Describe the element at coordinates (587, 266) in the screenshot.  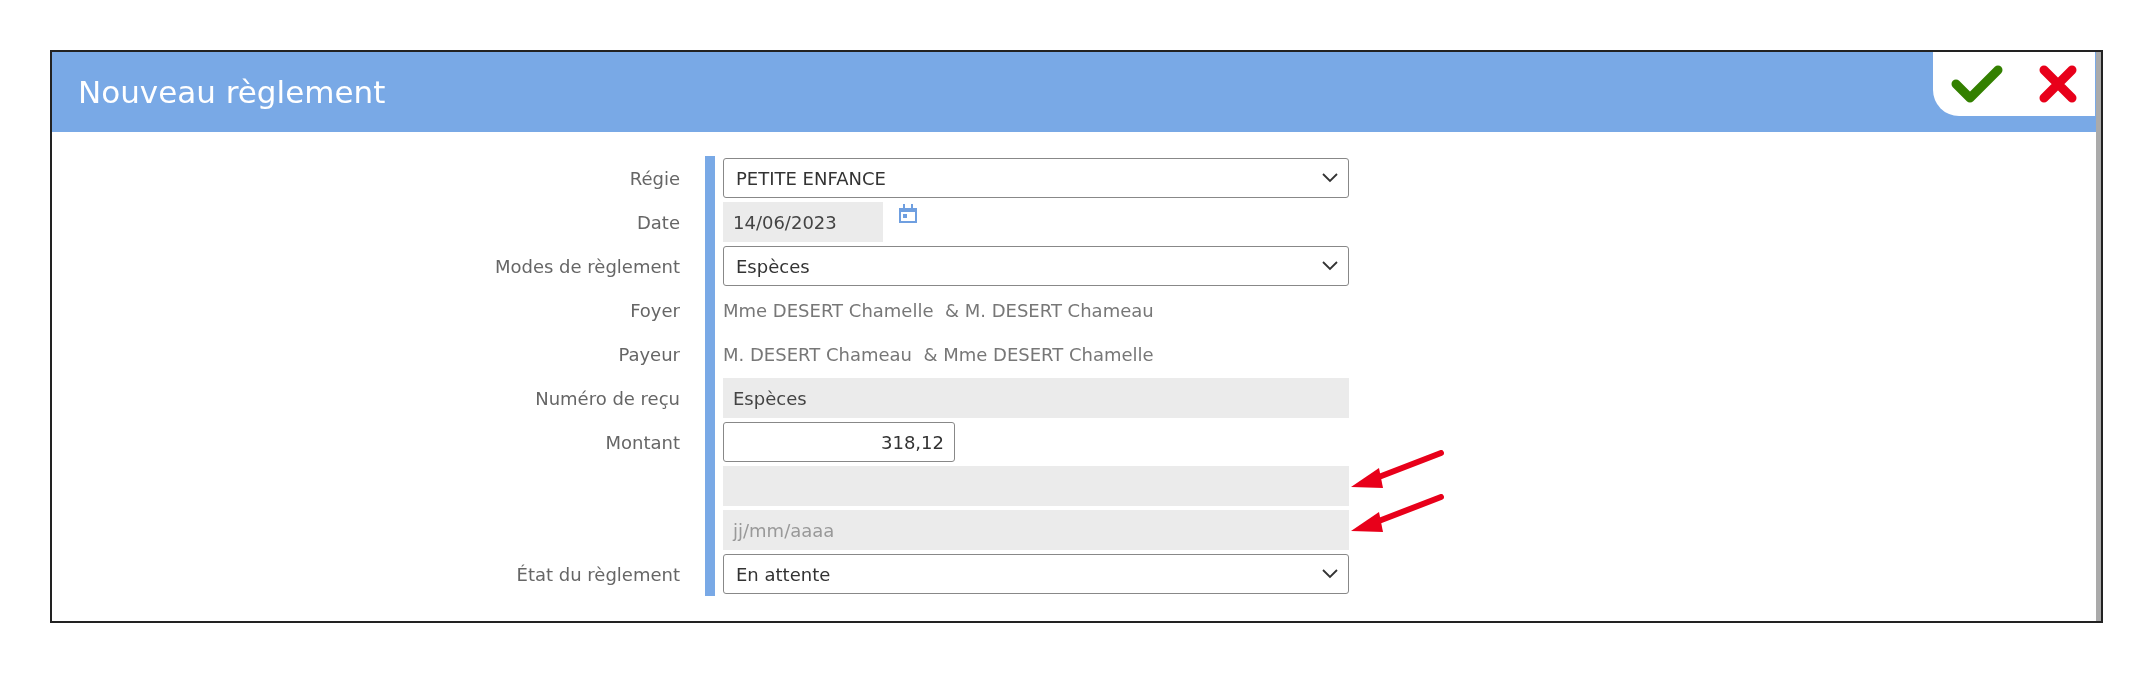
I see `field-label: Modes de règlement` at that location.